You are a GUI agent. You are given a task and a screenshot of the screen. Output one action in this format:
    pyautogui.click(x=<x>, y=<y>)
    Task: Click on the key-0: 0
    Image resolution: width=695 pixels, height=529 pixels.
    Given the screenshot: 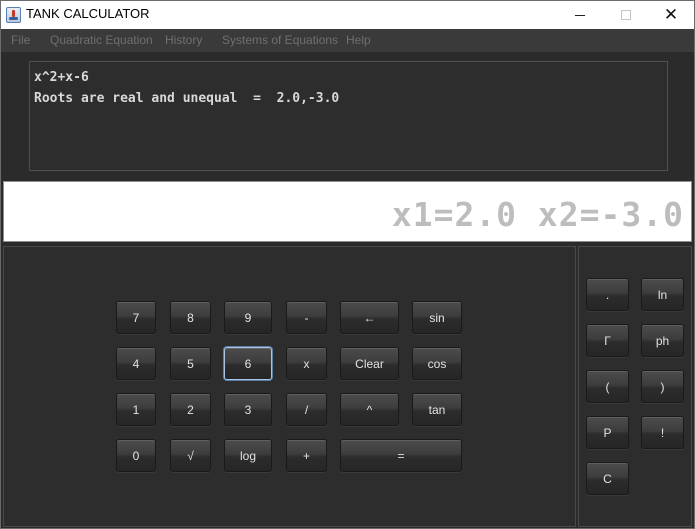 What is the action you would take?
    pyautogui.click(x=136, y=455)
    